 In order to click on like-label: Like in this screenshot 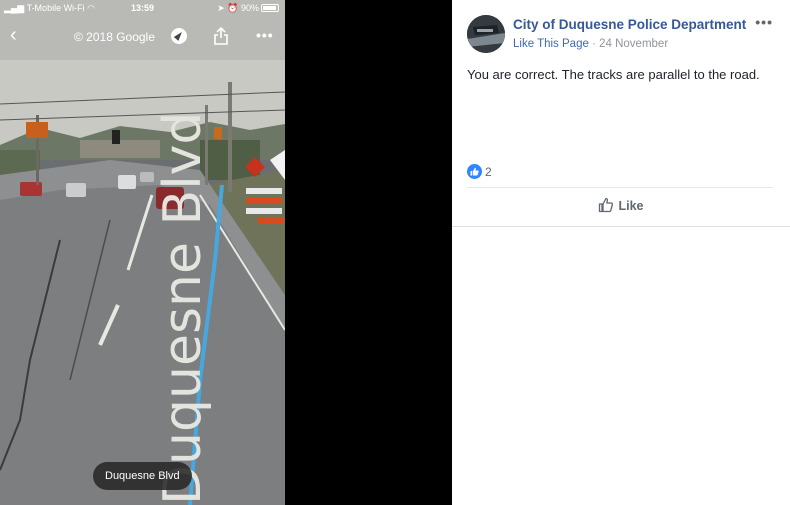, I will do `click(631, 206)`.